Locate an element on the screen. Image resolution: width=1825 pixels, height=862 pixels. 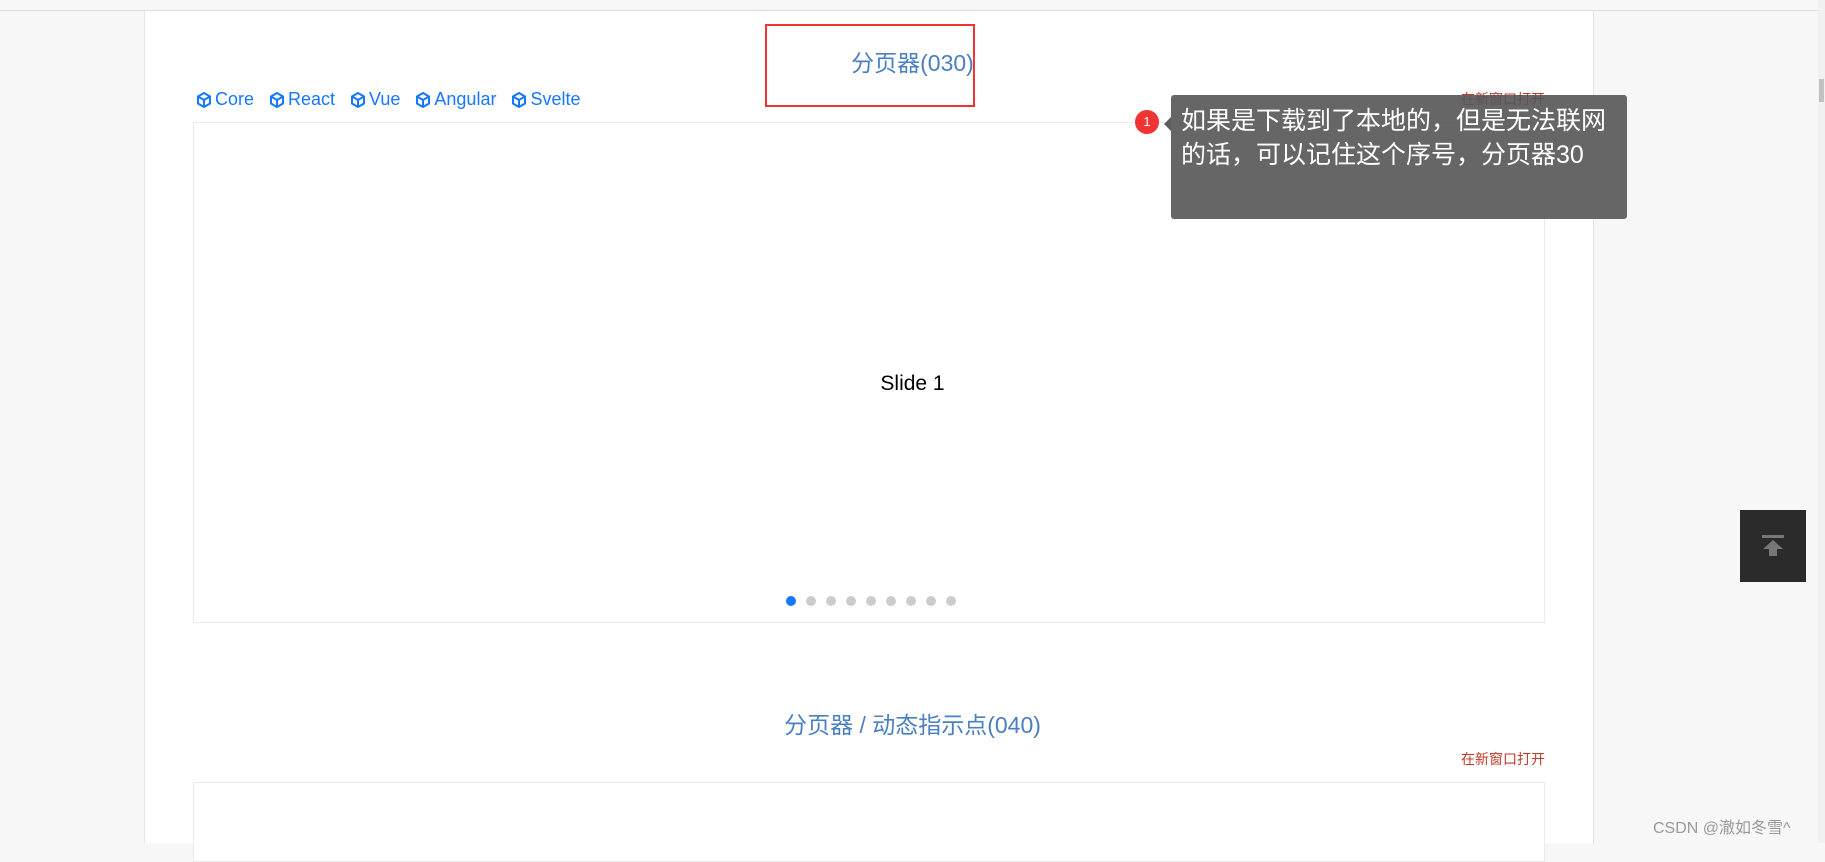
annotation-badge: 1 is located at coordinates (1147, 122).